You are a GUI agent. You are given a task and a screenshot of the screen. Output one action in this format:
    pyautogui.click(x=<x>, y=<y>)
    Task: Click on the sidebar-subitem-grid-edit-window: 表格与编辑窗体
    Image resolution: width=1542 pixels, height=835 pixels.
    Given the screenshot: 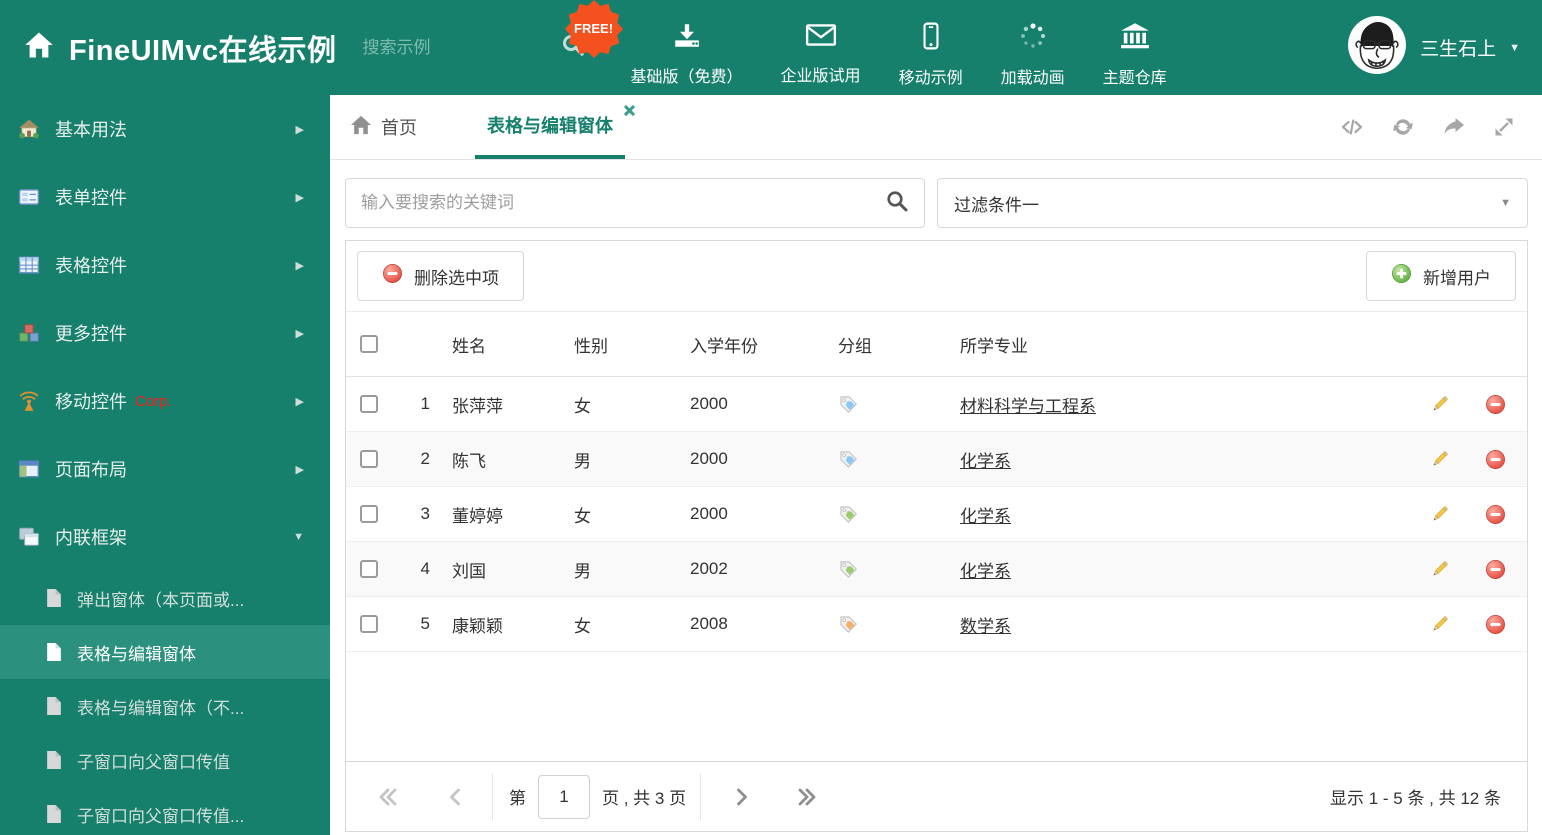 What is the action you would take?
    pyautogui.click(x=165, y=652)
    